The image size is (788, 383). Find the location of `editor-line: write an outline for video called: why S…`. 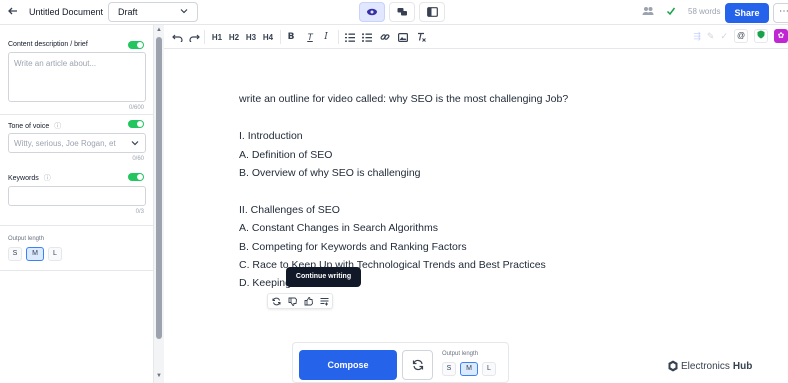

editor-line: write an outline for video called: why S… is located at coordinates (404, 99).